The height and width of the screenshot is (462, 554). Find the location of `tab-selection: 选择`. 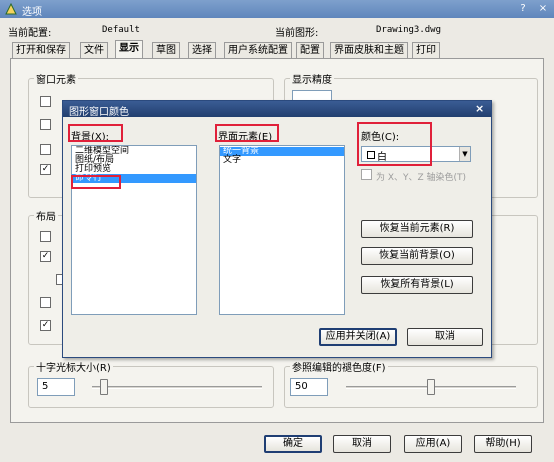

tab-selection: 选择 is located at coordinates (202, 50).